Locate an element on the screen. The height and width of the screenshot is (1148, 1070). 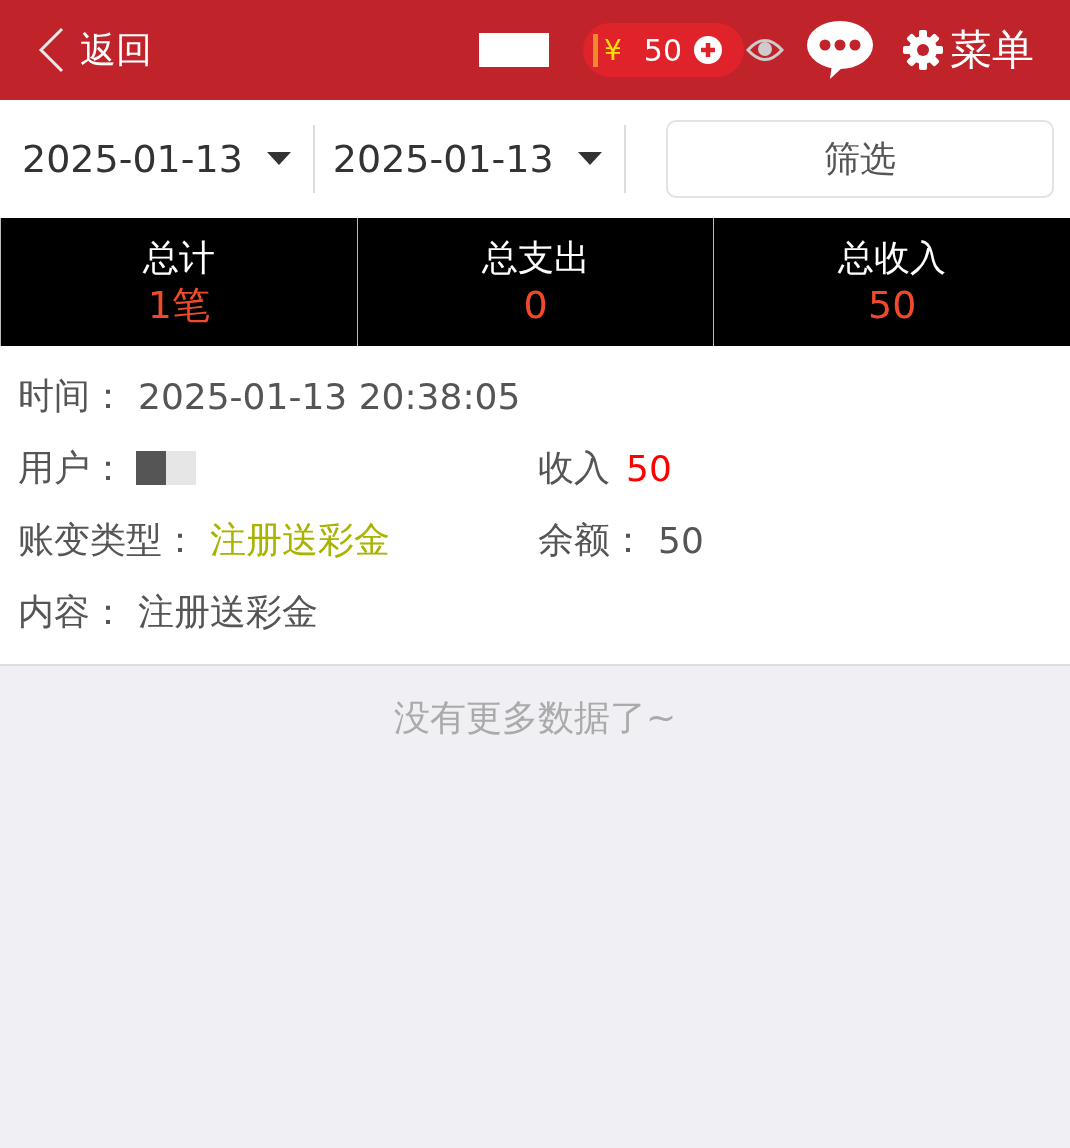
time-value: 2025-01-13 20:38:05 is located at coordinates (329, 396).